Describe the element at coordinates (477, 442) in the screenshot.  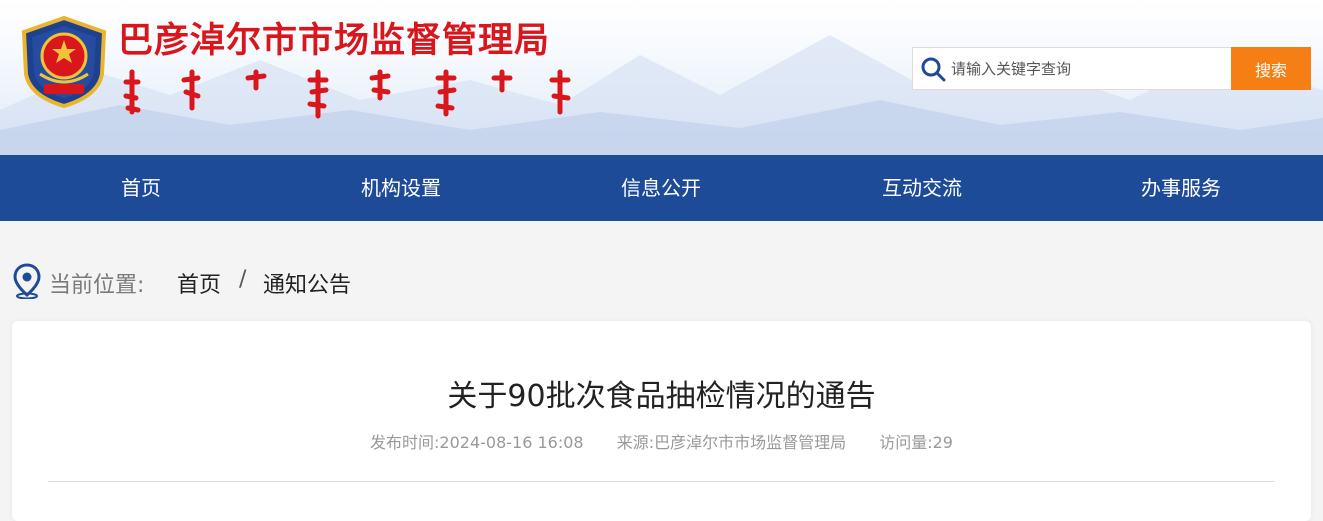
I see `publish-time: 发布时间:2024-08-16 16:08` at that location.